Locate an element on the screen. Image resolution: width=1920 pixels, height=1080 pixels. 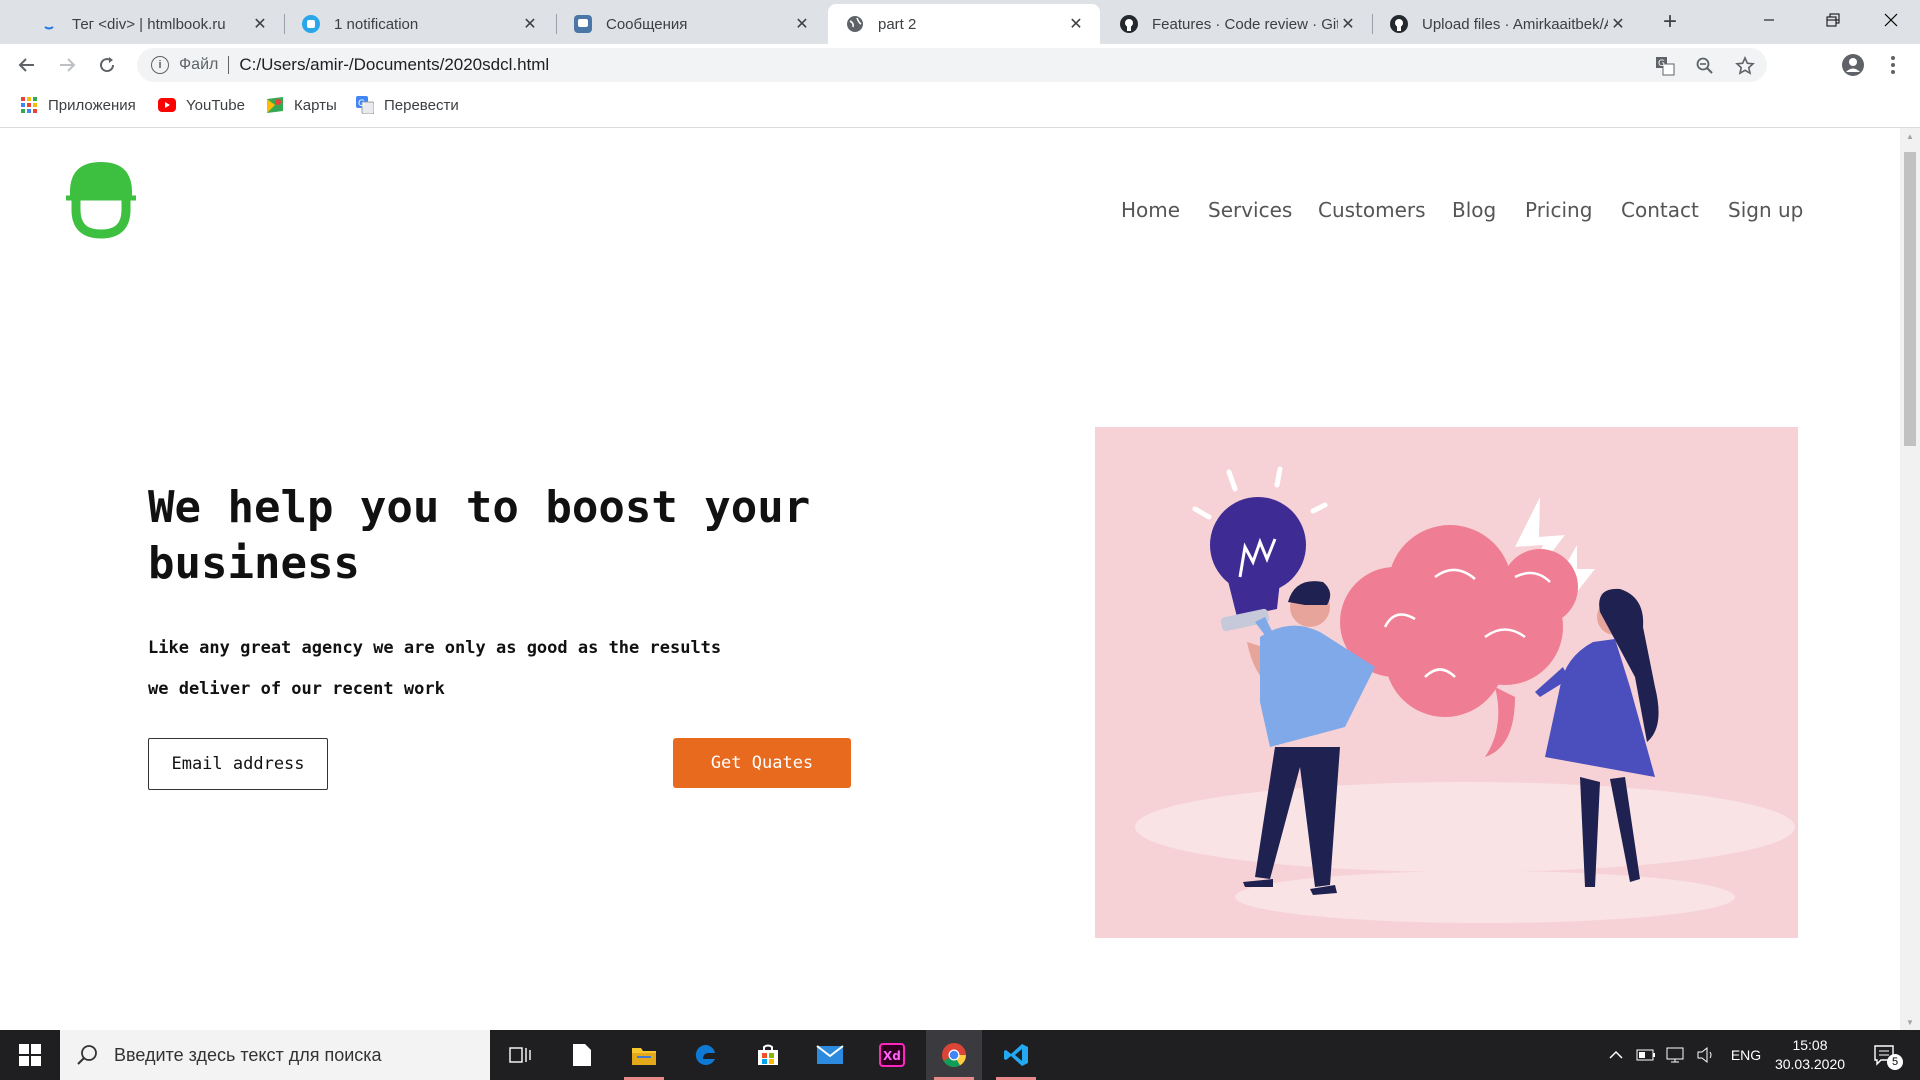
url-text: C:/Users/amir-/Documents/2020sdcl.html is located at coordinates (394, 65).